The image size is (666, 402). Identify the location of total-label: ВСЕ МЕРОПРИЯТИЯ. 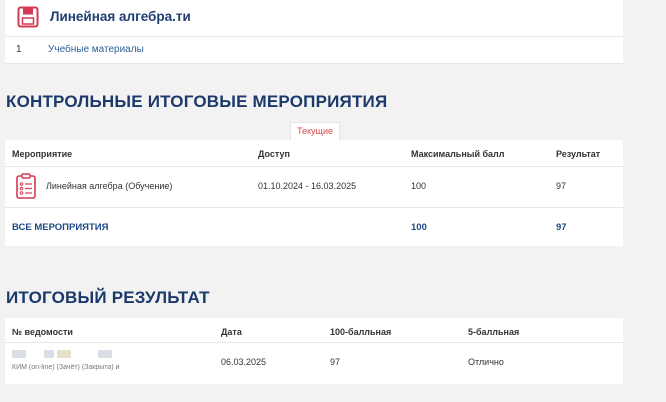
(60, 227).